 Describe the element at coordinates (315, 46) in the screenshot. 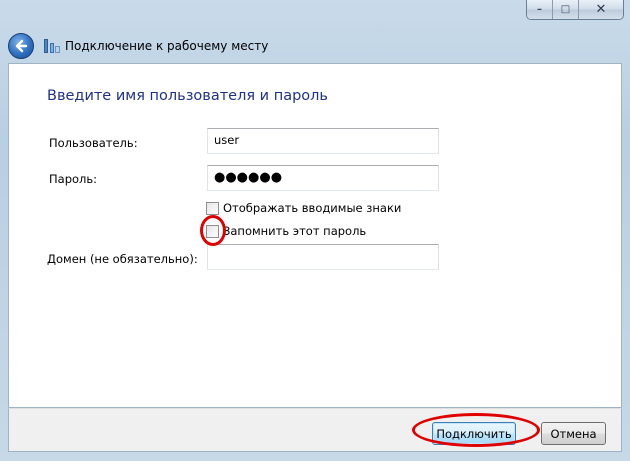

I see `navigation-bar: Подключение к рабочему месту` at that location.